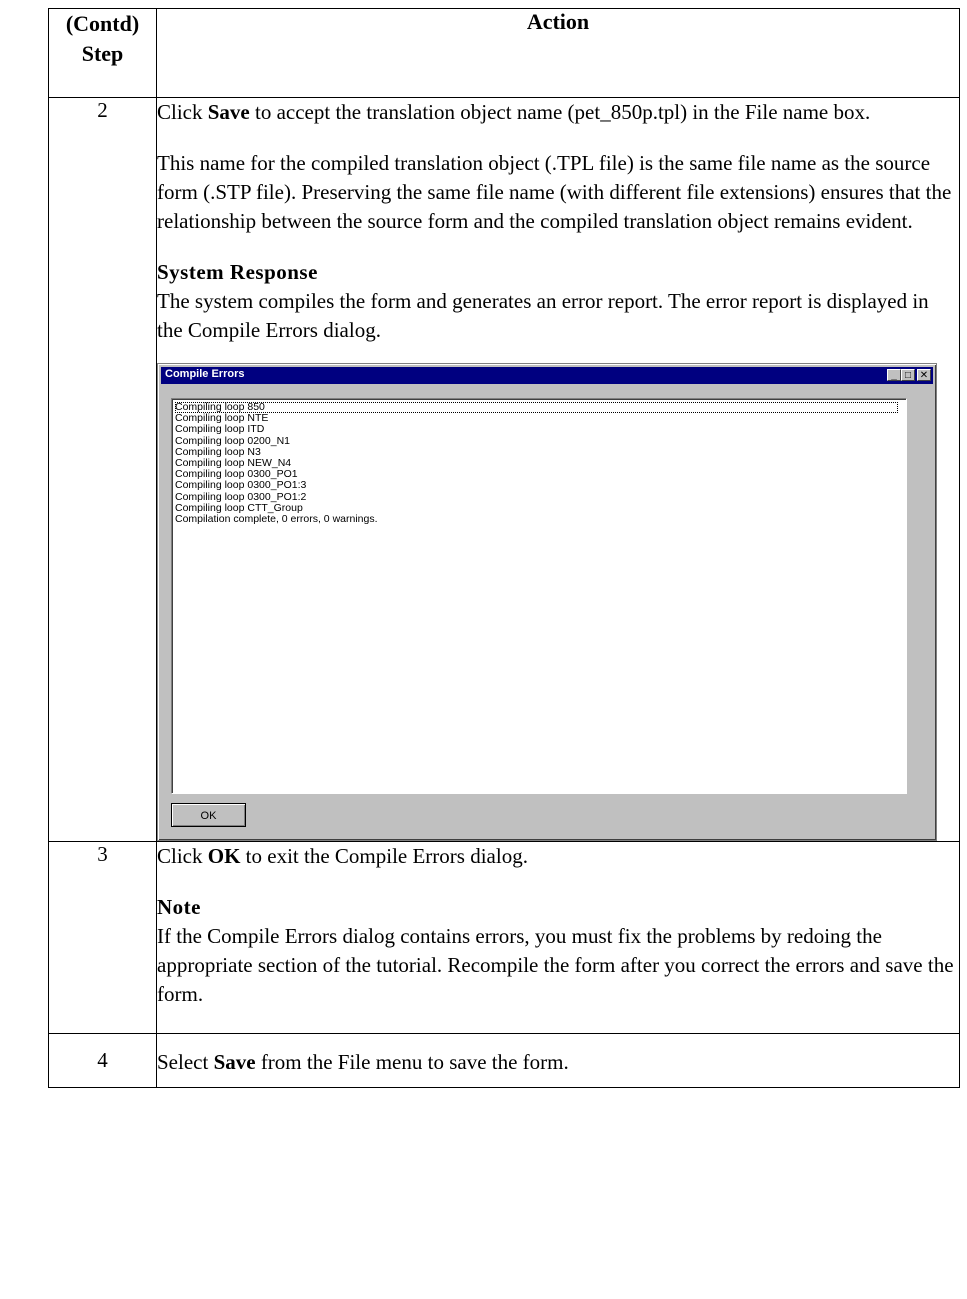 The image size is (967, 1299). Describe the element at coordinates (102, 1060) in the screenshot. I see `step-number: 4` at that location.